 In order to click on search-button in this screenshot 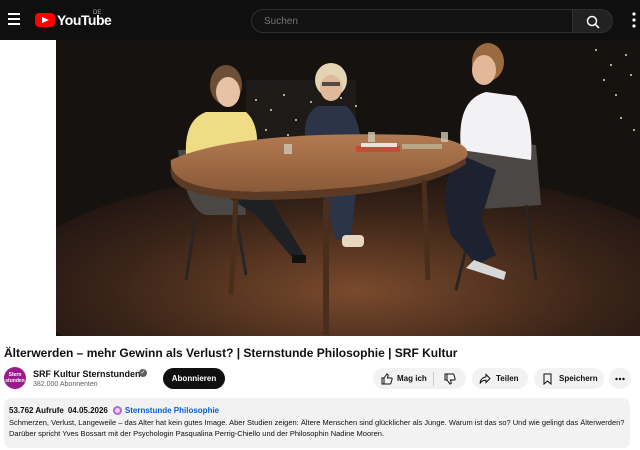, I will do `click(593, 21)`.